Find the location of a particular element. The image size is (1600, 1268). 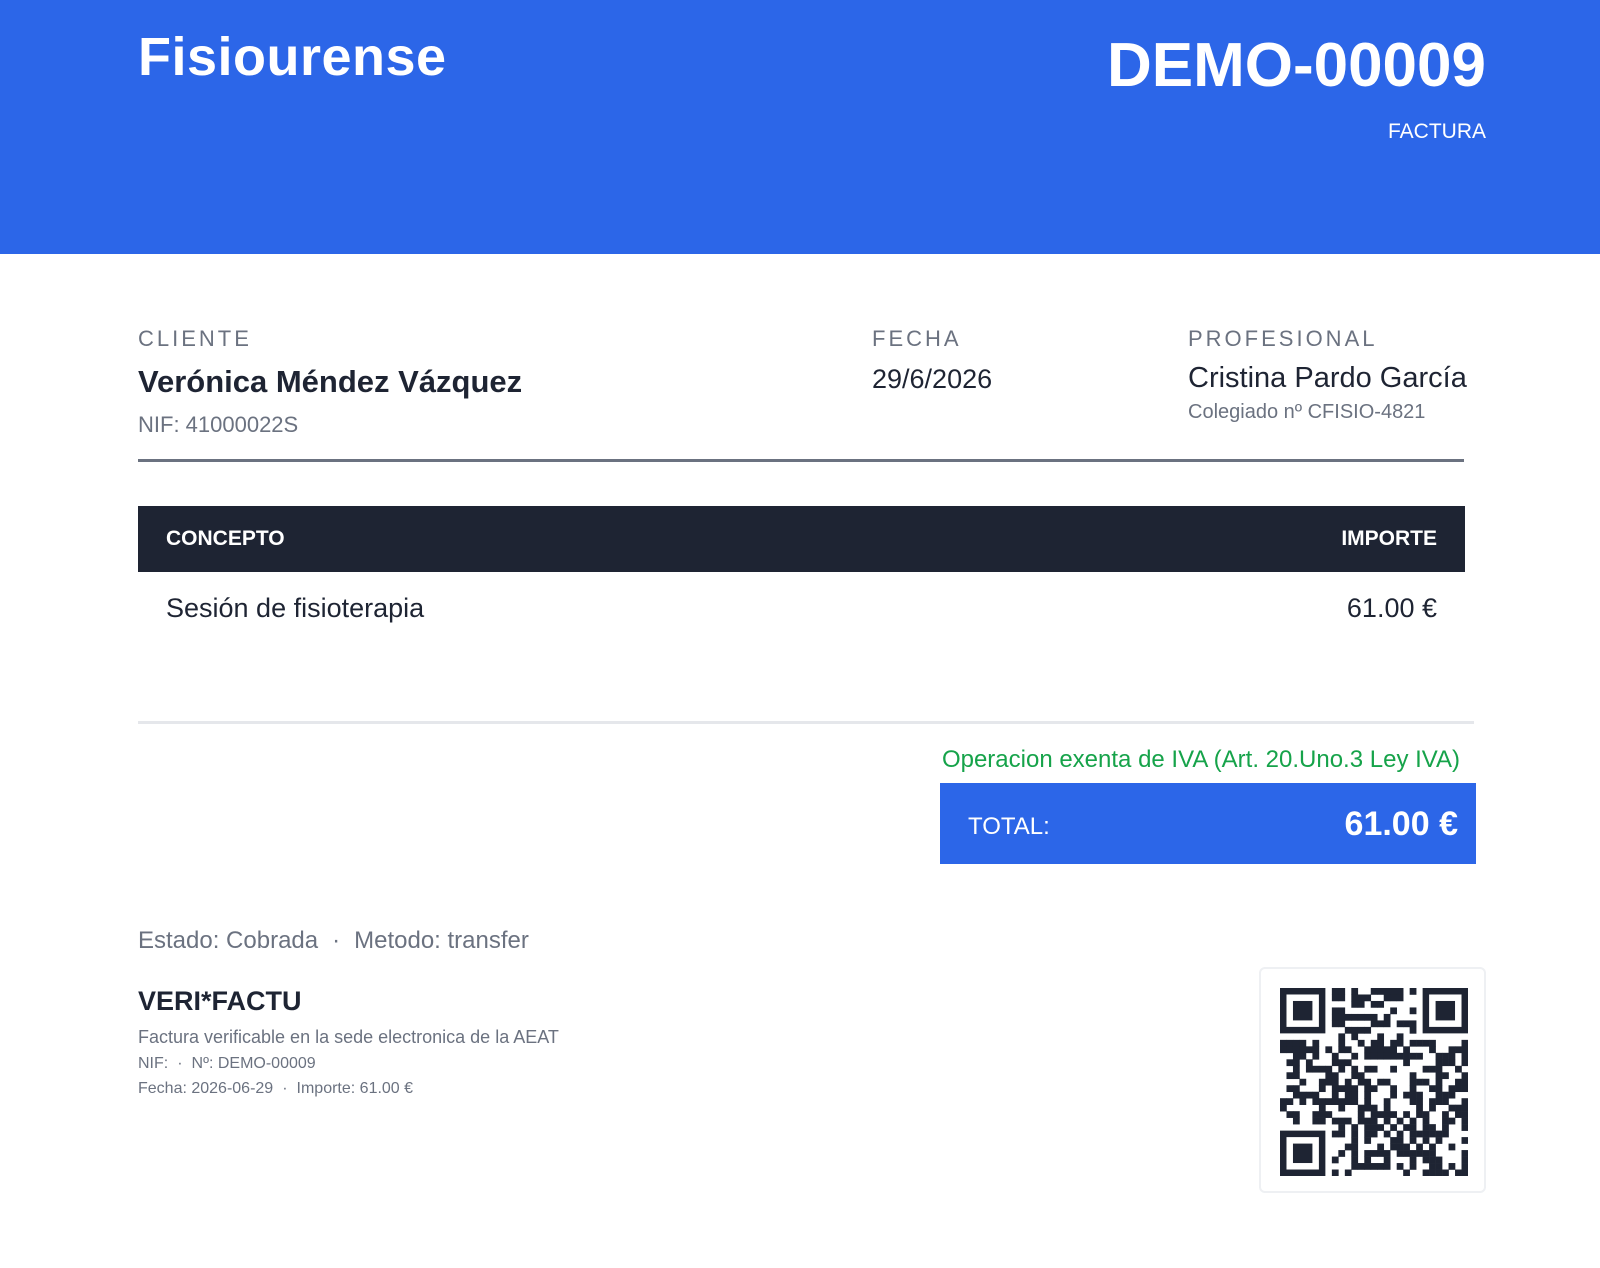

total-label: TOTAL: is located at coordinates (1009, 826).